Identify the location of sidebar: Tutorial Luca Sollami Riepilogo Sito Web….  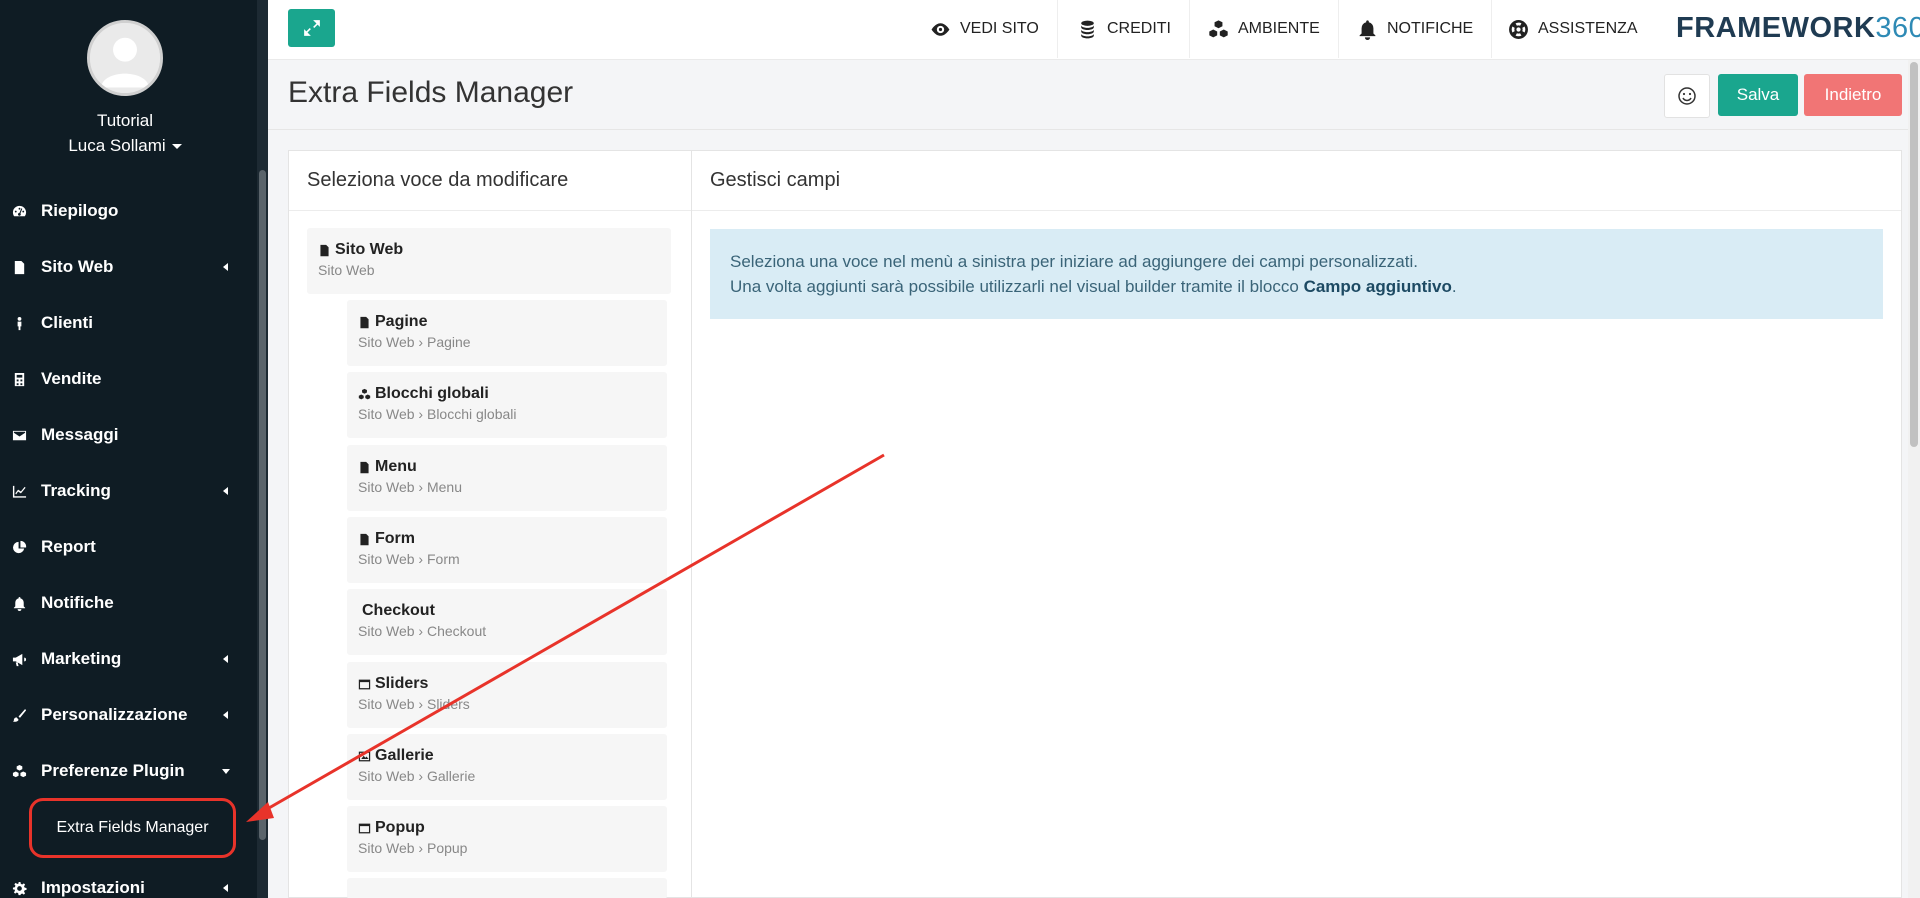
(134, 449).